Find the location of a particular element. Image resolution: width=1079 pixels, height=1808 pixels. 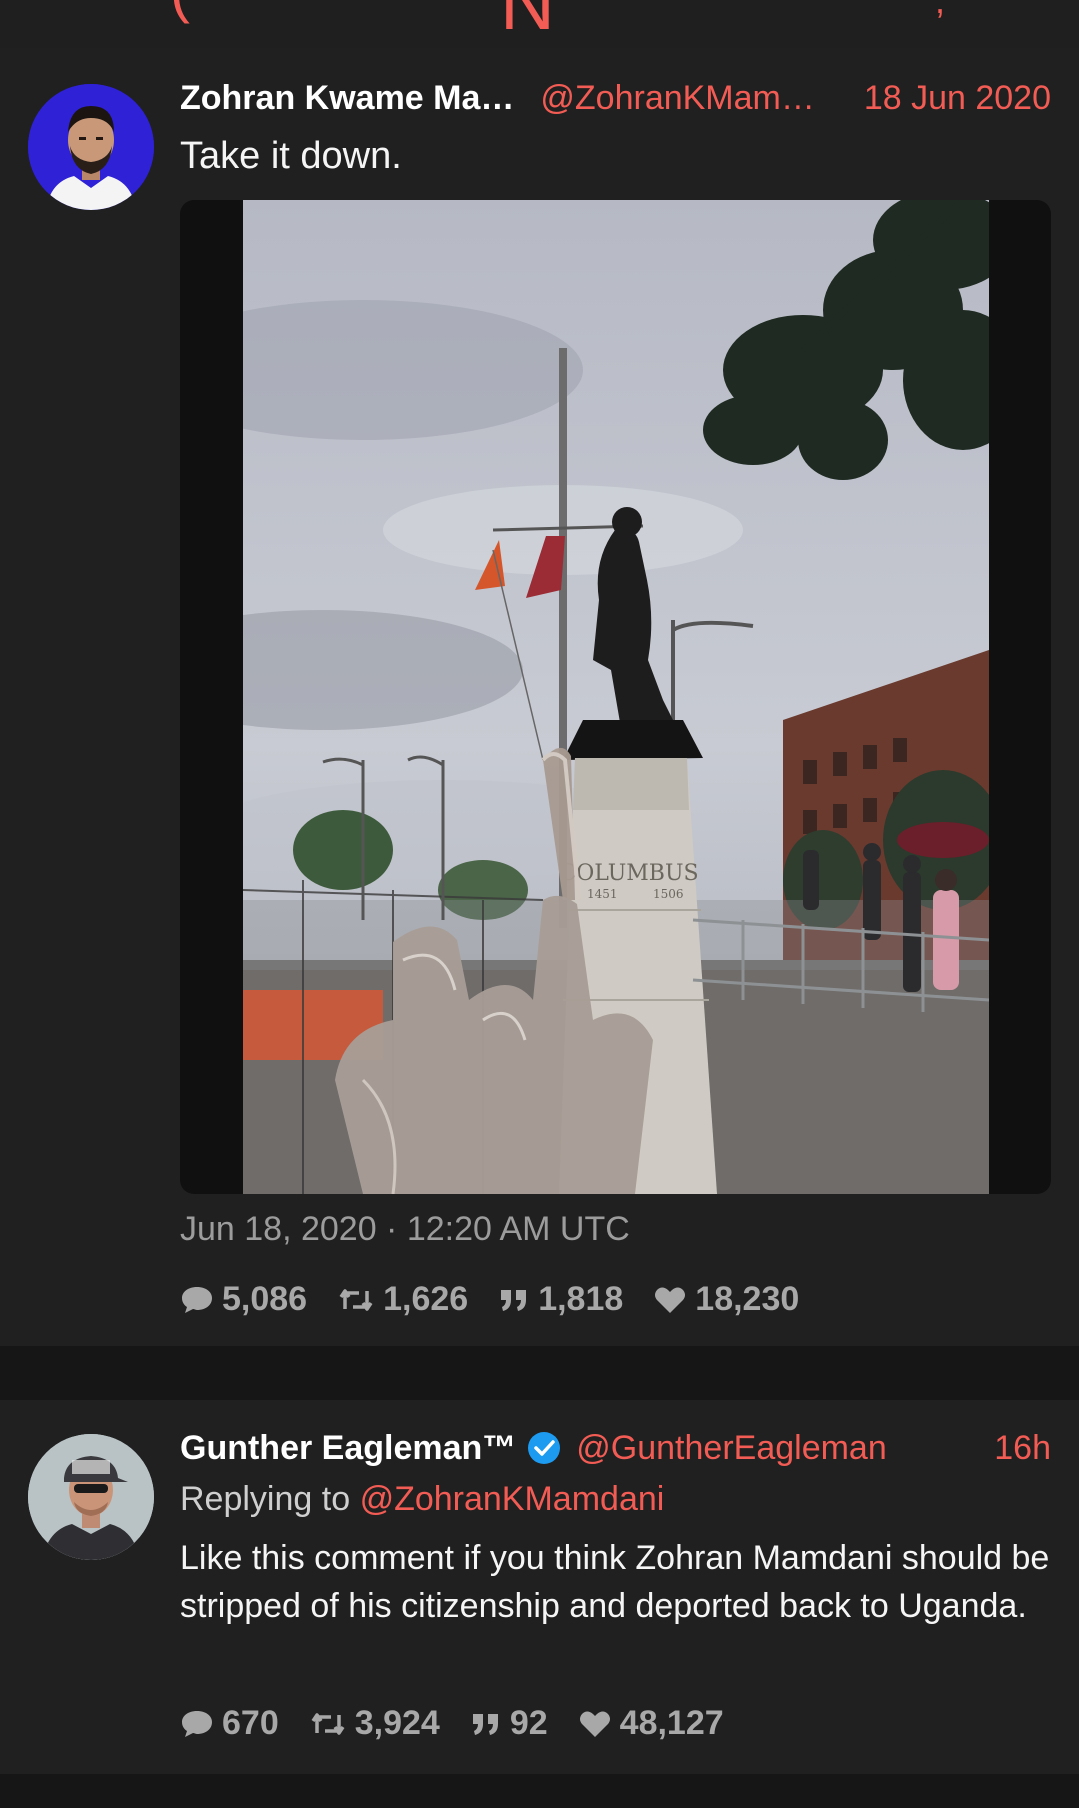

like-stat: 48,127 is located at coordinates (651, 1723).